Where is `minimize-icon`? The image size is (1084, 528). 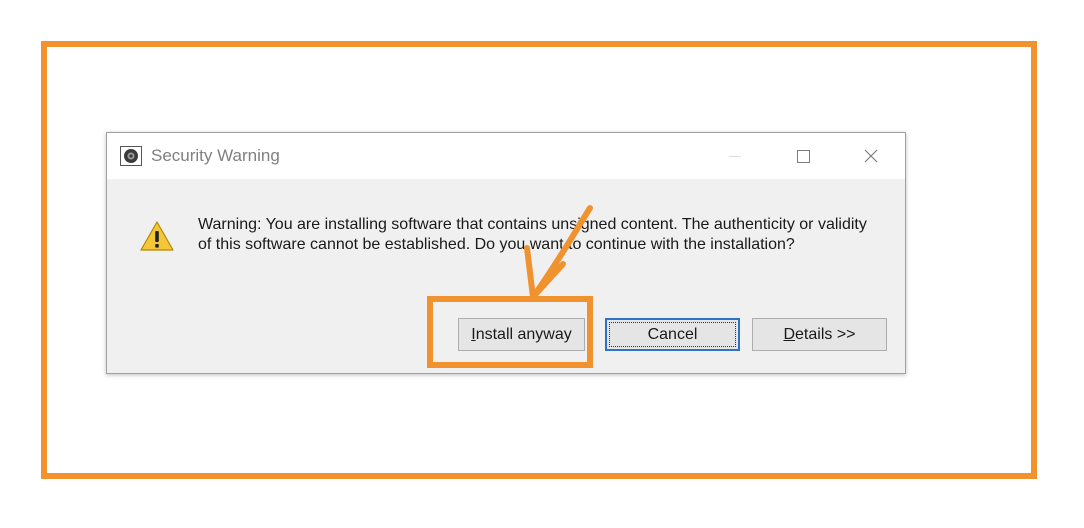
minimize-icon is located at coordinates (735, 156).